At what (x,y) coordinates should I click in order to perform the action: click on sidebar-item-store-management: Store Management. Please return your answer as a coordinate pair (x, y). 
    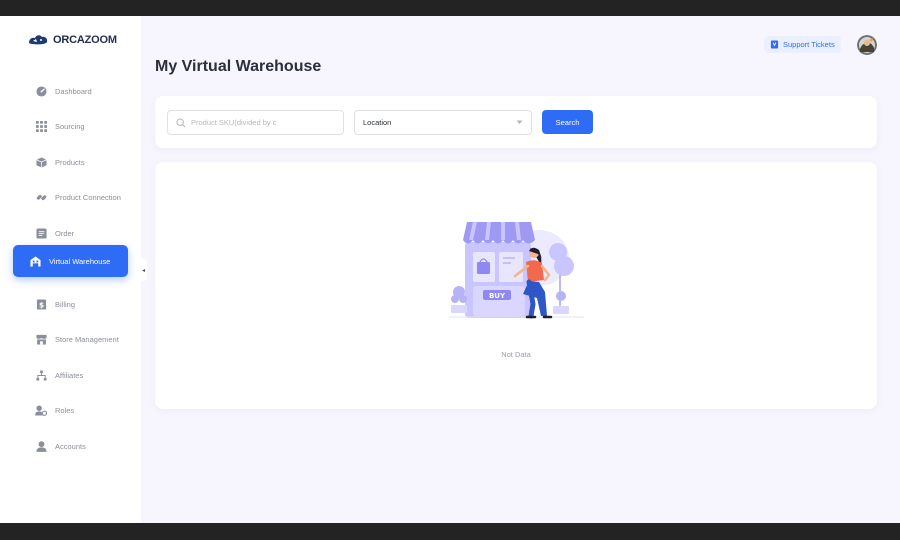
    Looking at the image, I should click on (70, 339).